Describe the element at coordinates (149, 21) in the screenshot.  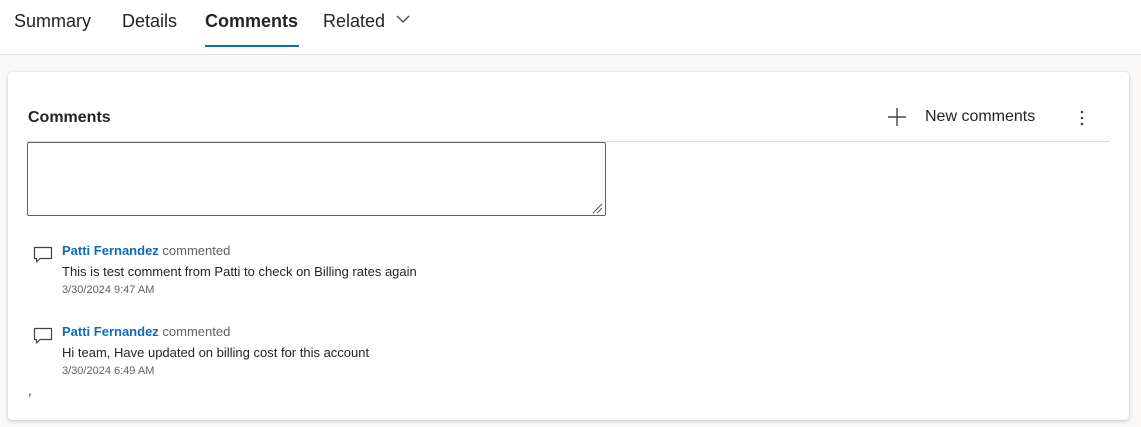
I see `tab-details: Details` at that location.